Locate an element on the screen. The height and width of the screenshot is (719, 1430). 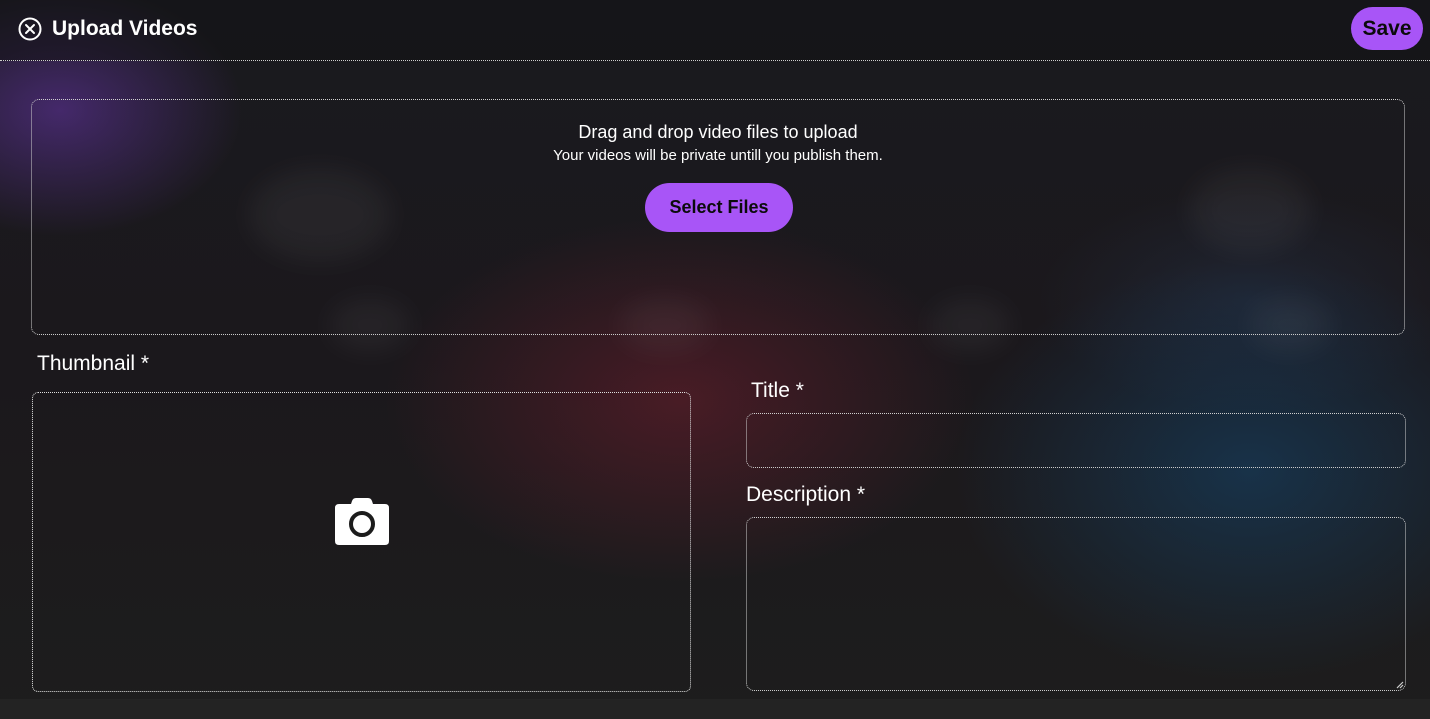
close-circle-icon is located at coordinates (30, 29).